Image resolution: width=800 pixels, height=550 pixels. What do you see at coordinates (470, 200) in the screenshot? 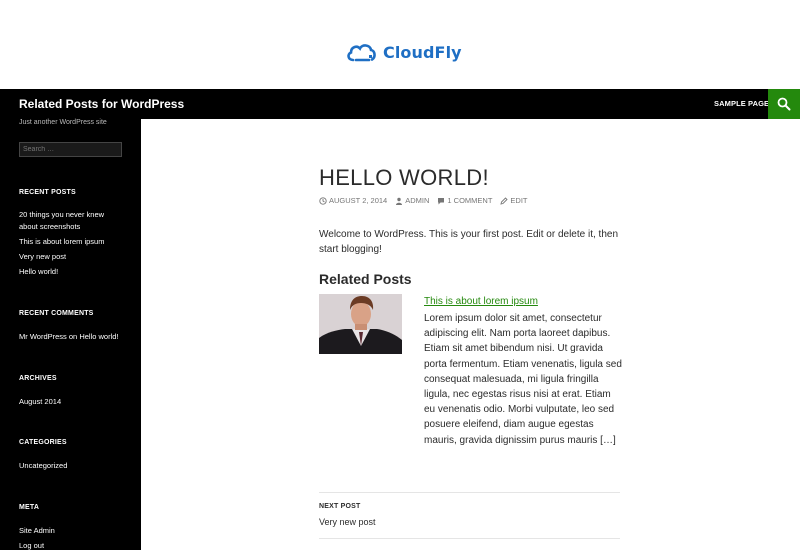
I see `post-comments-text: 1 COMMENT` at bounding box center [470, 200].